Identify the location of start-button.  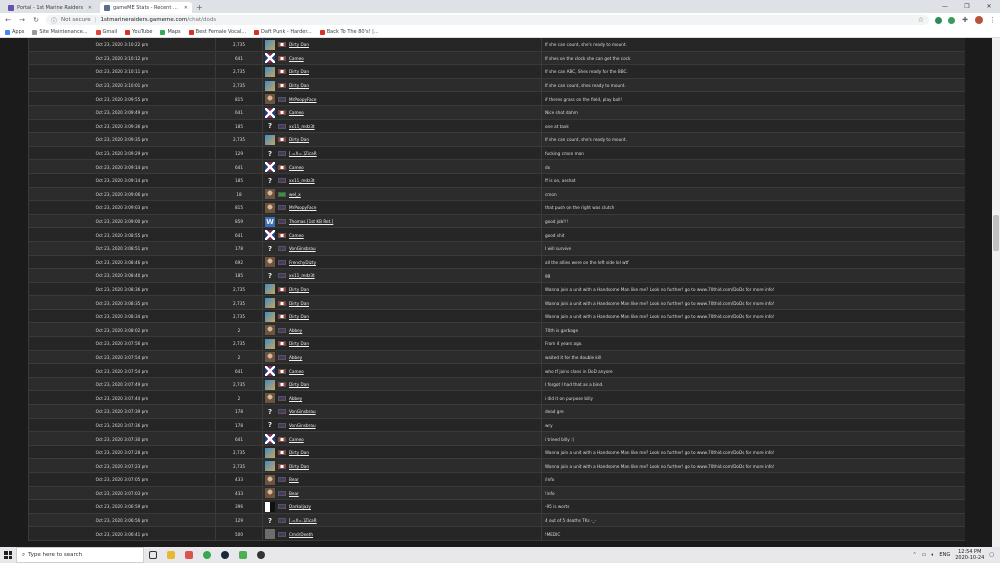
(8, 555).